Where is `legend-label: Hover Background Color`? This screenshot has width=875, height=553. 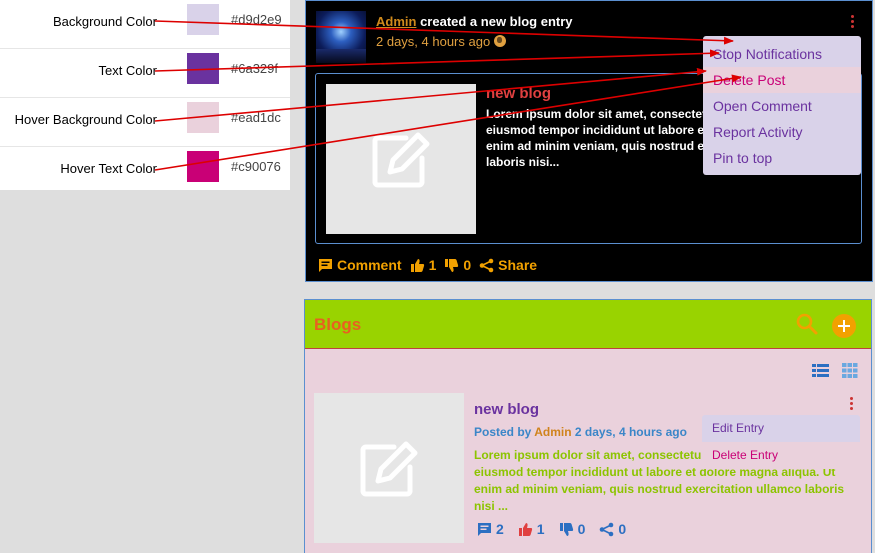 legend-label: Hover Background Color is located at coordinates (85, 119).